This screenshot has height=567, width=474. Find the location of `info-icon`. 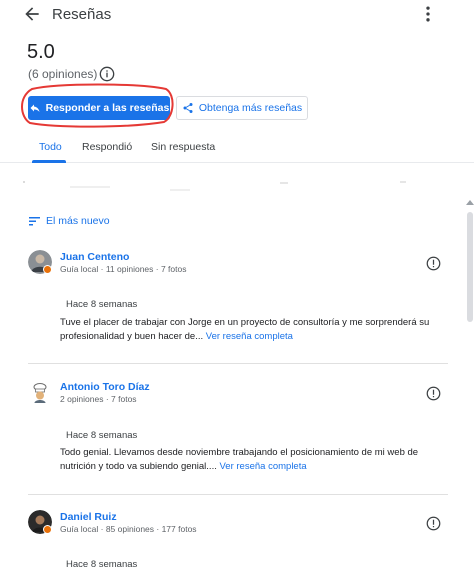

info-icon is located at coordinates (107, 74).